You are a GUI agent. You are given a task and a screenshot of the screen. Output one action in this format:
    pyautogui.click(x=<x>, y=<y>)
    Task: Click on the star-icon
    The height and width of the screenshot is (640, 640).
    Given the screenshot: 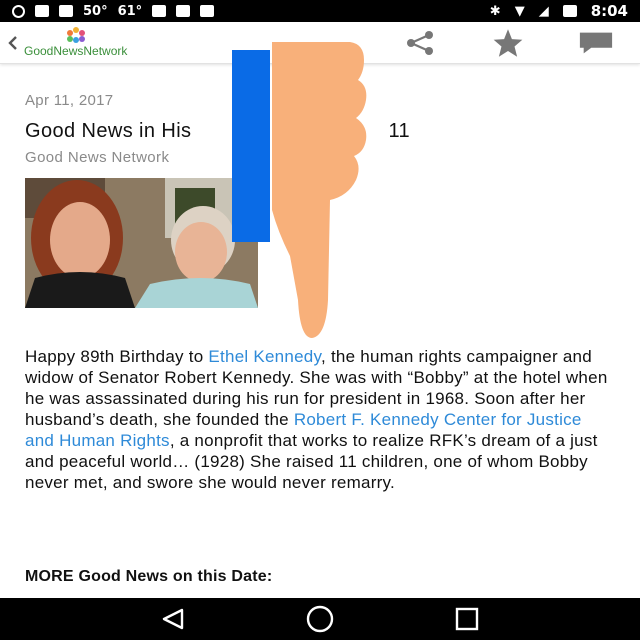 What is the action you would take?
    pyautogui.click(x=508, y=43)
    